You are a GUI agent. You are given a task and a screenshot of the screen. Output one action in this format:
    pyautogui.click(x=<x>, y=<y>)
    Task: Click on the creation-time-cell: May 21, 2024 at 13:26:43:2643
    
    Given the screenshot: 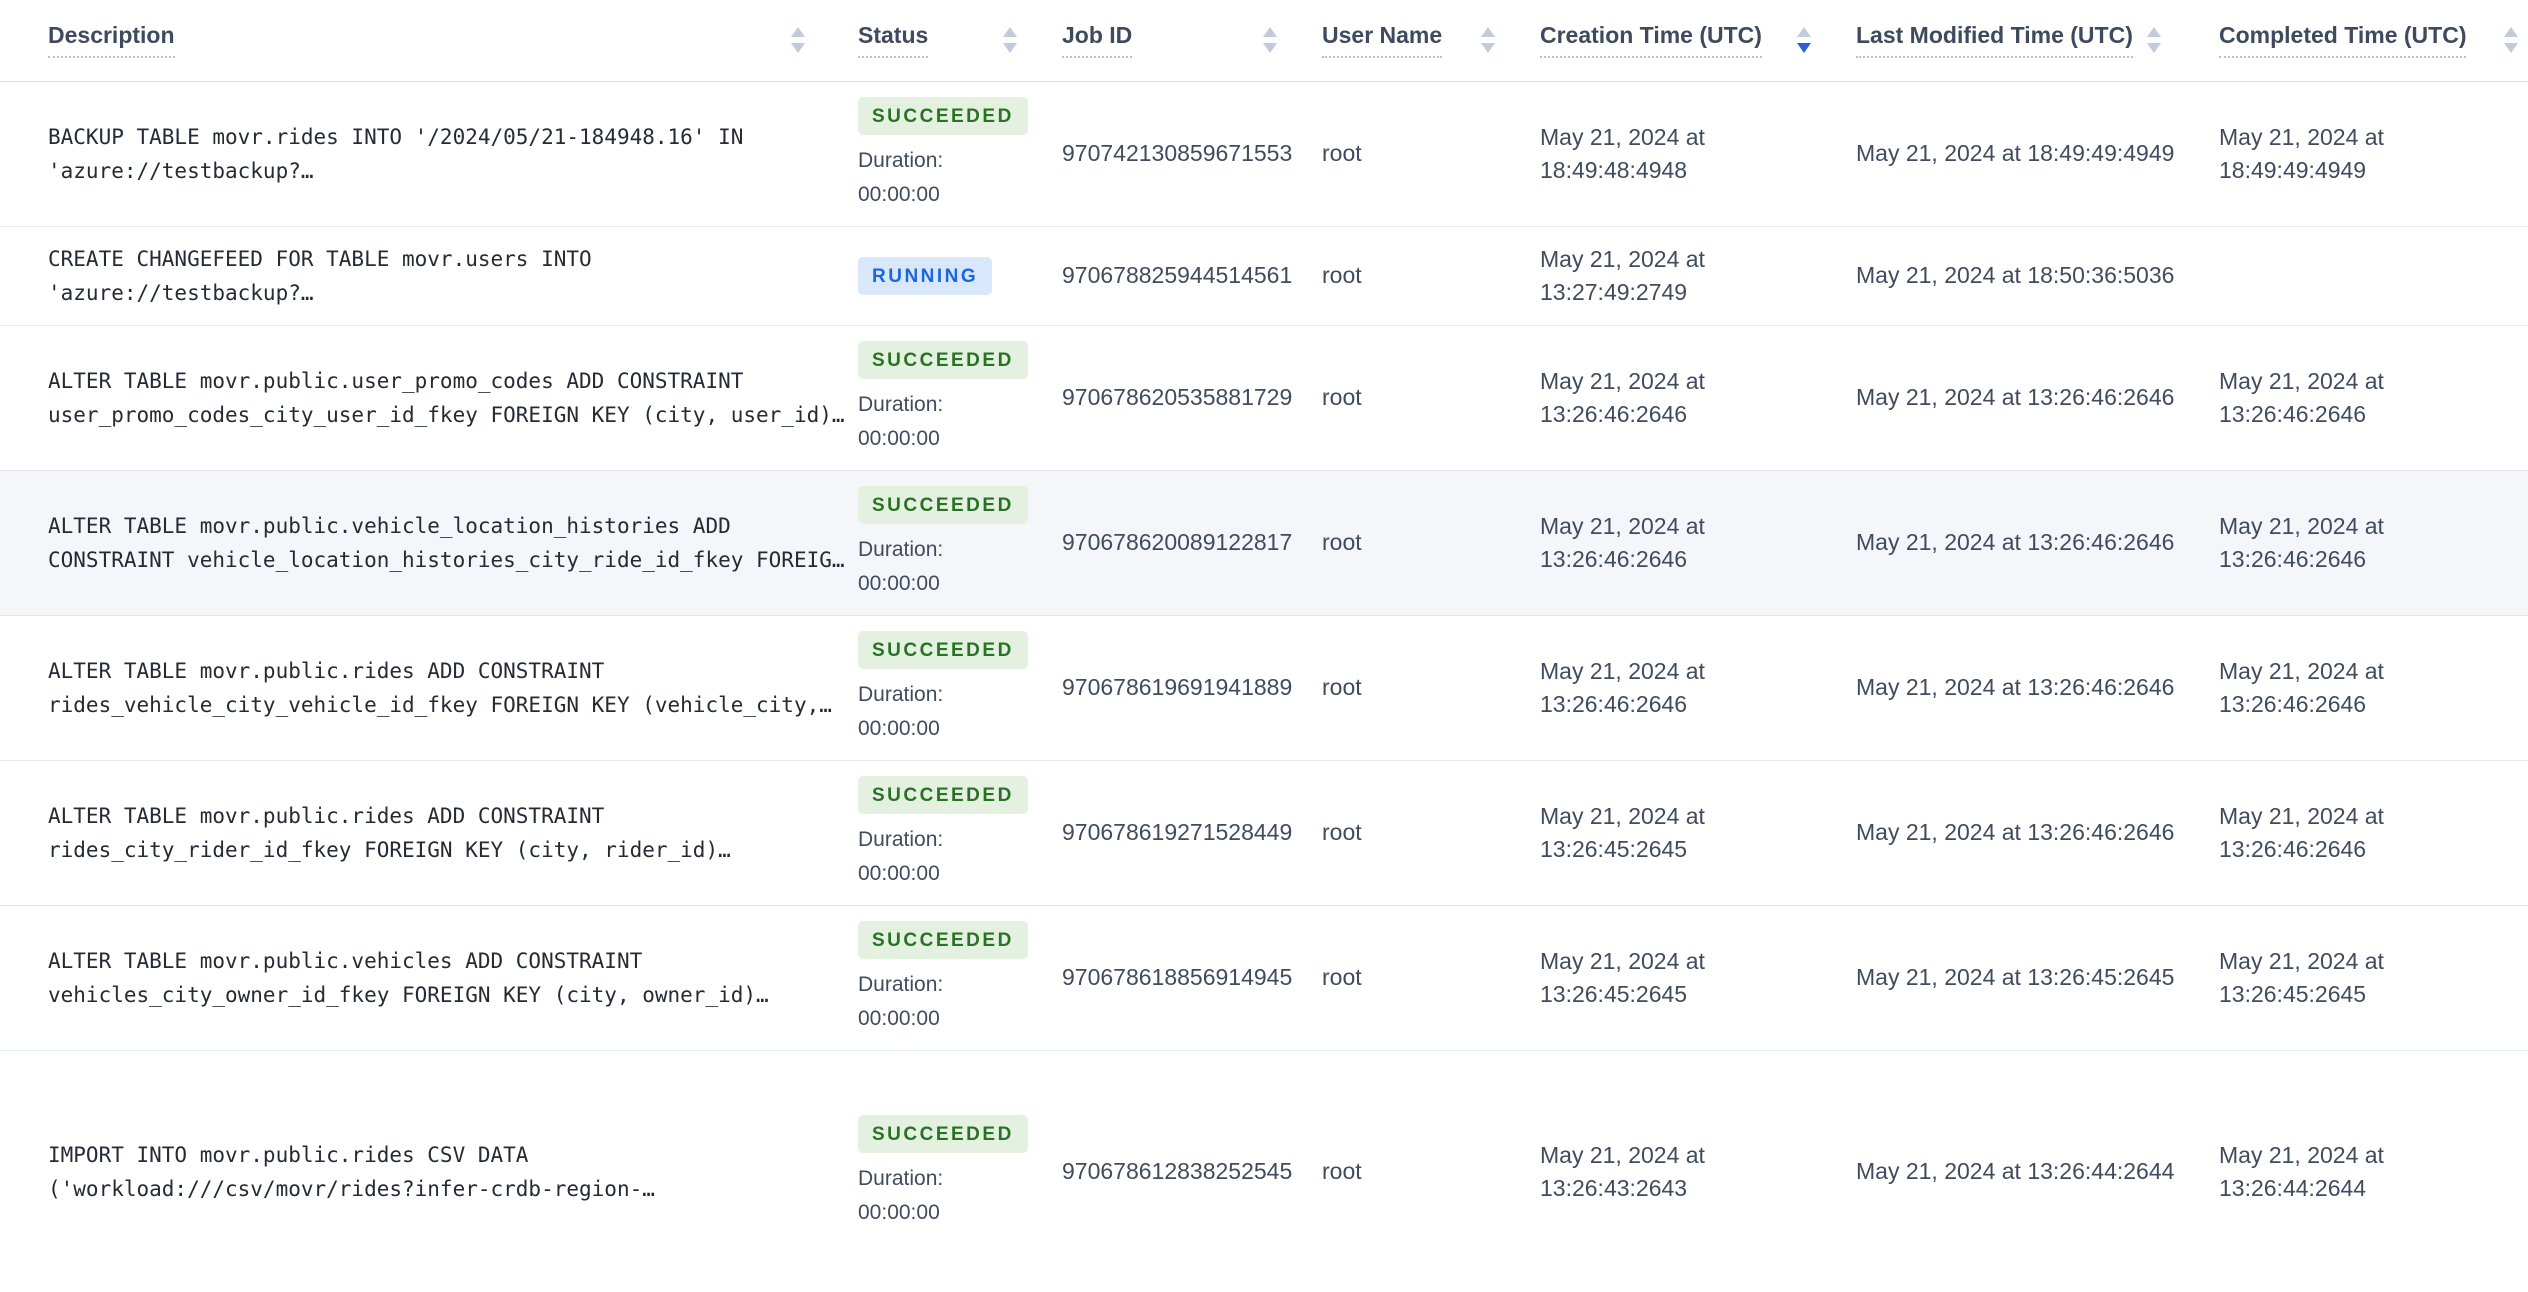 What is the action you would take?
    pyautogui.click(x=1698, y=1169)
    